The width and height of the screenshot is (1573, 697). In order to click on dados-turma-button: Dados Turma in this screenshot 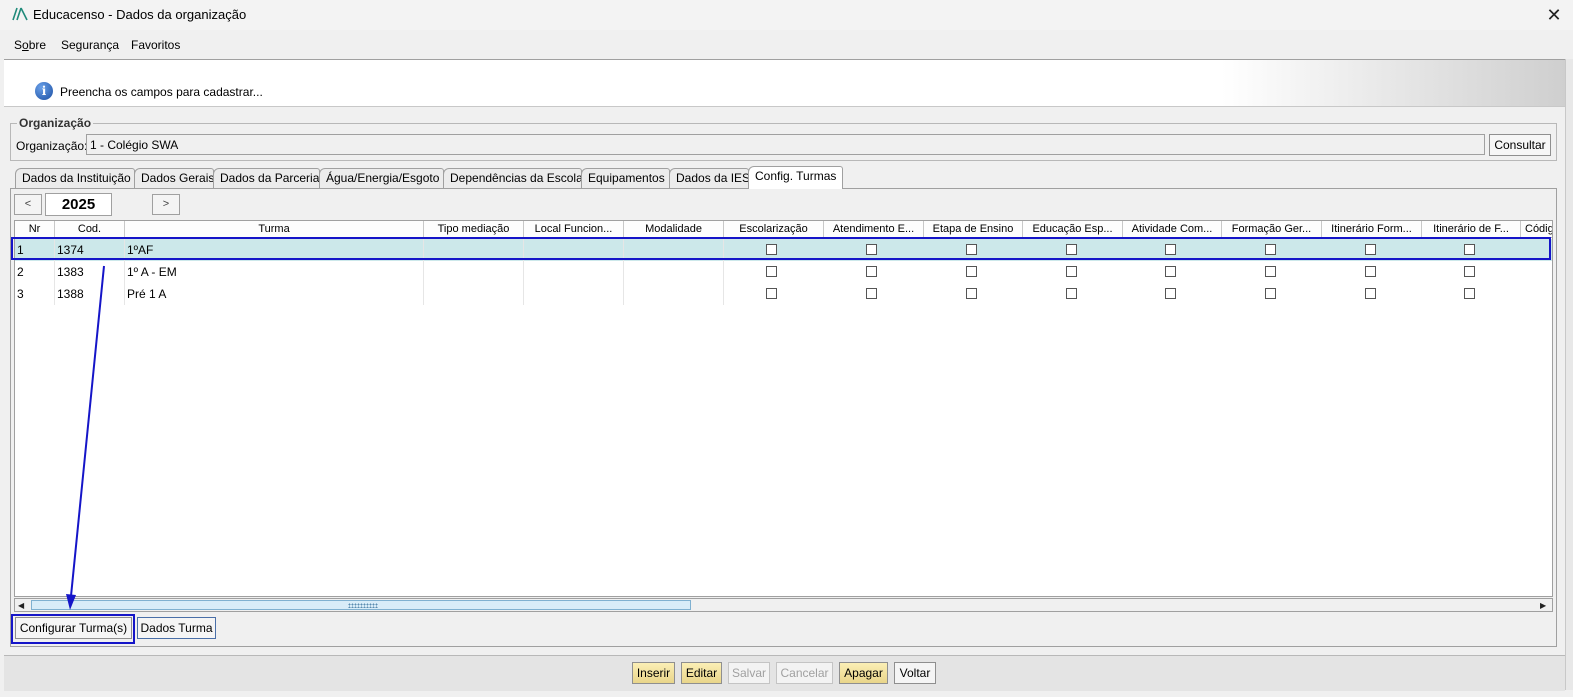, I will do `click(176, 628)`.